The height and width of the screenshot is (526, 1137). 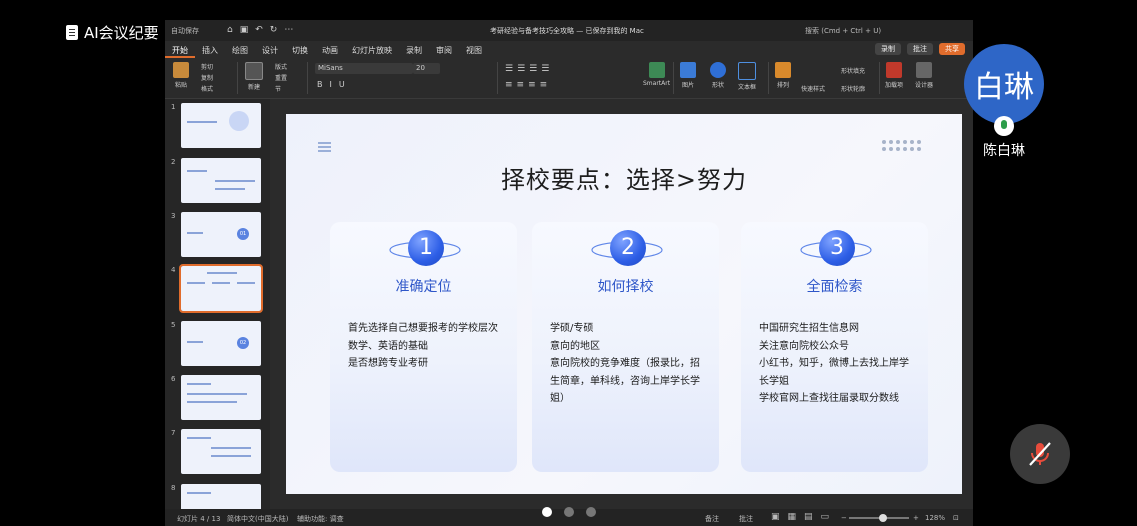 I want to click on arrange-button: 排列, so click(x=783, y=75).